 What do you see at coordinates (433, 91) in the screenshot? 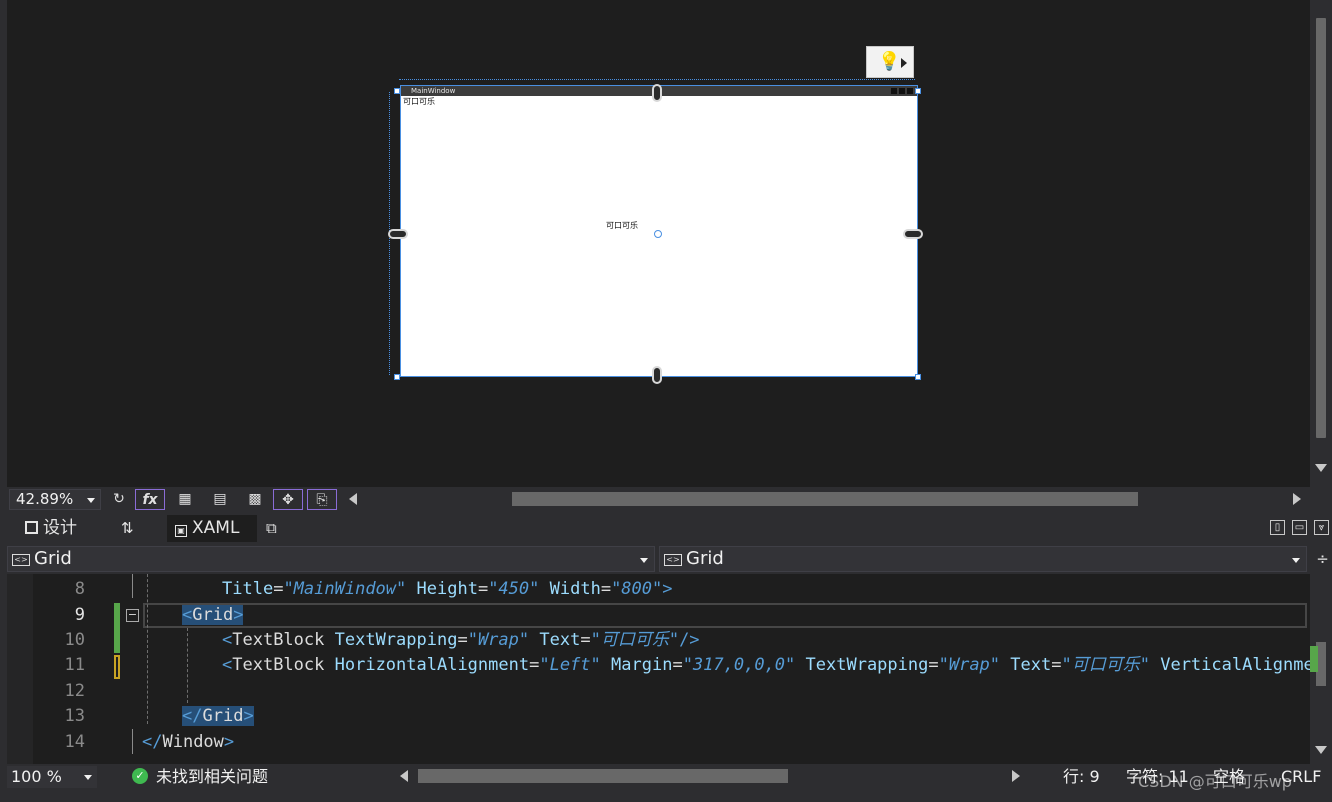
I see `window-title: MainWindow` at bounding box center [433, 91].